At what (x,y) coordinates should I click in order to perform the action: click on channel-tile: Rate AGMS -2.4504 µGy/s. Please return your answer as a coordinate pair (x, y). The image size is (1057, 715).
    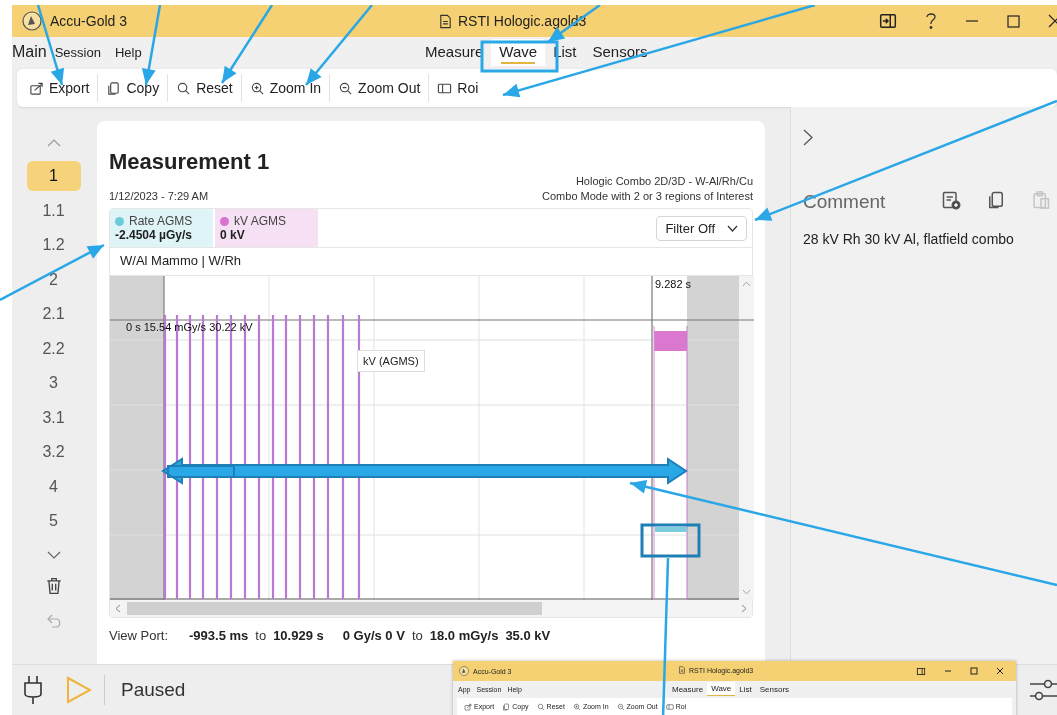
    Looking at the image, I should click on (161, 228).